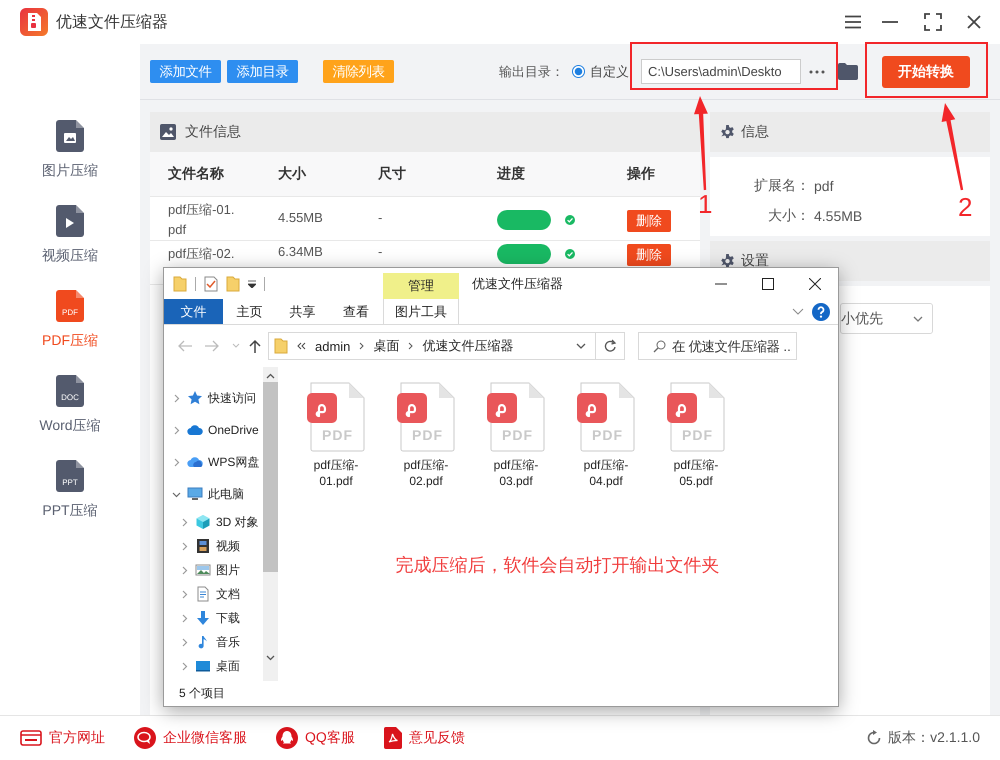 The height and width of the screenshot is (760, 1000). What do you see at coordinates (386, 346) in the screenshot?
I see `breadcrumb-item: 桌面` at bounding box center [386, 346].